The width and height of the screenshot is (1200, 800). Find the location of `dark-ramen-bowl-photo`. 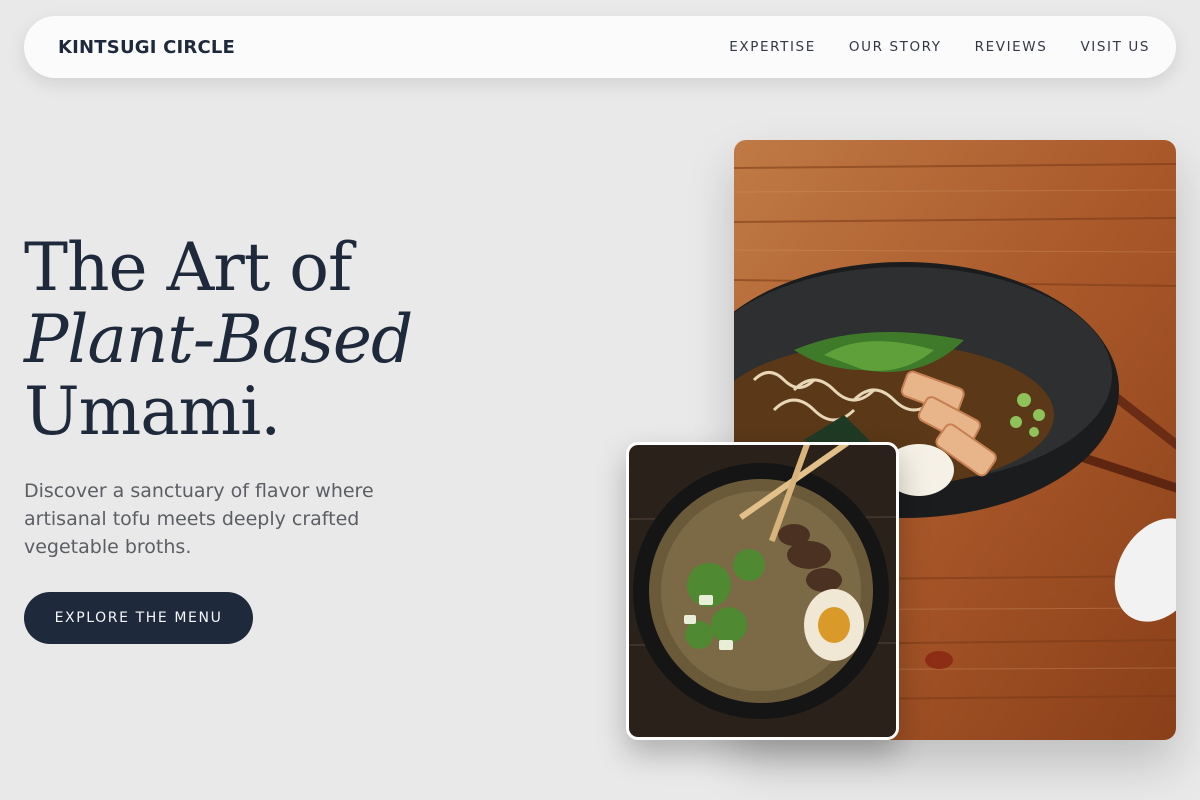

dark-ramen-bowl-photo is located at coordinates (762, 591).